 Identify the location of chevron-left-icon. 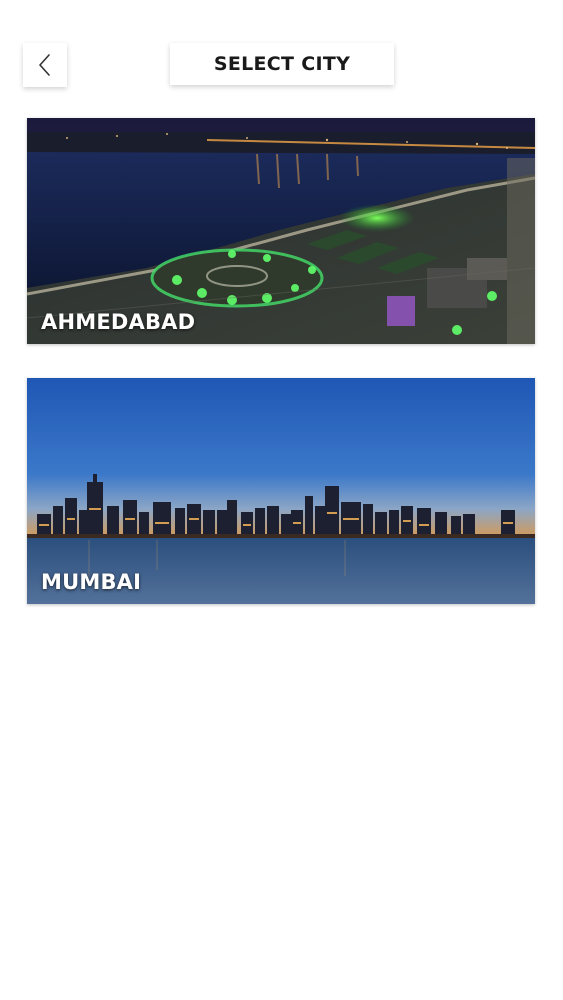
(44, 65).